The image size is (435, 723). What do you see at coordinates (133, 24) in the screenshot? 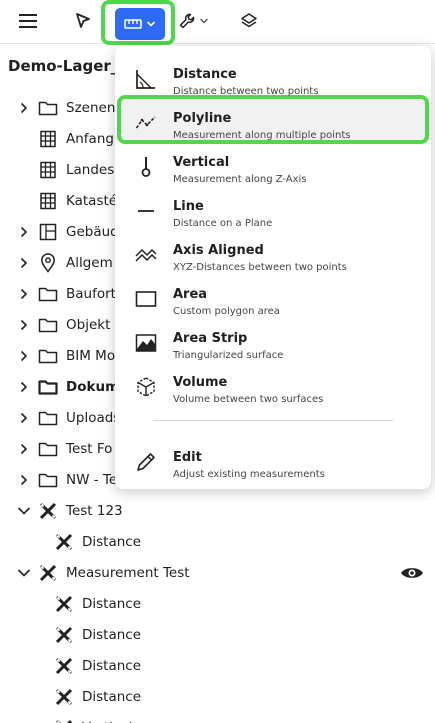
I see `ruler-icon` at bounding box center [133, 24].